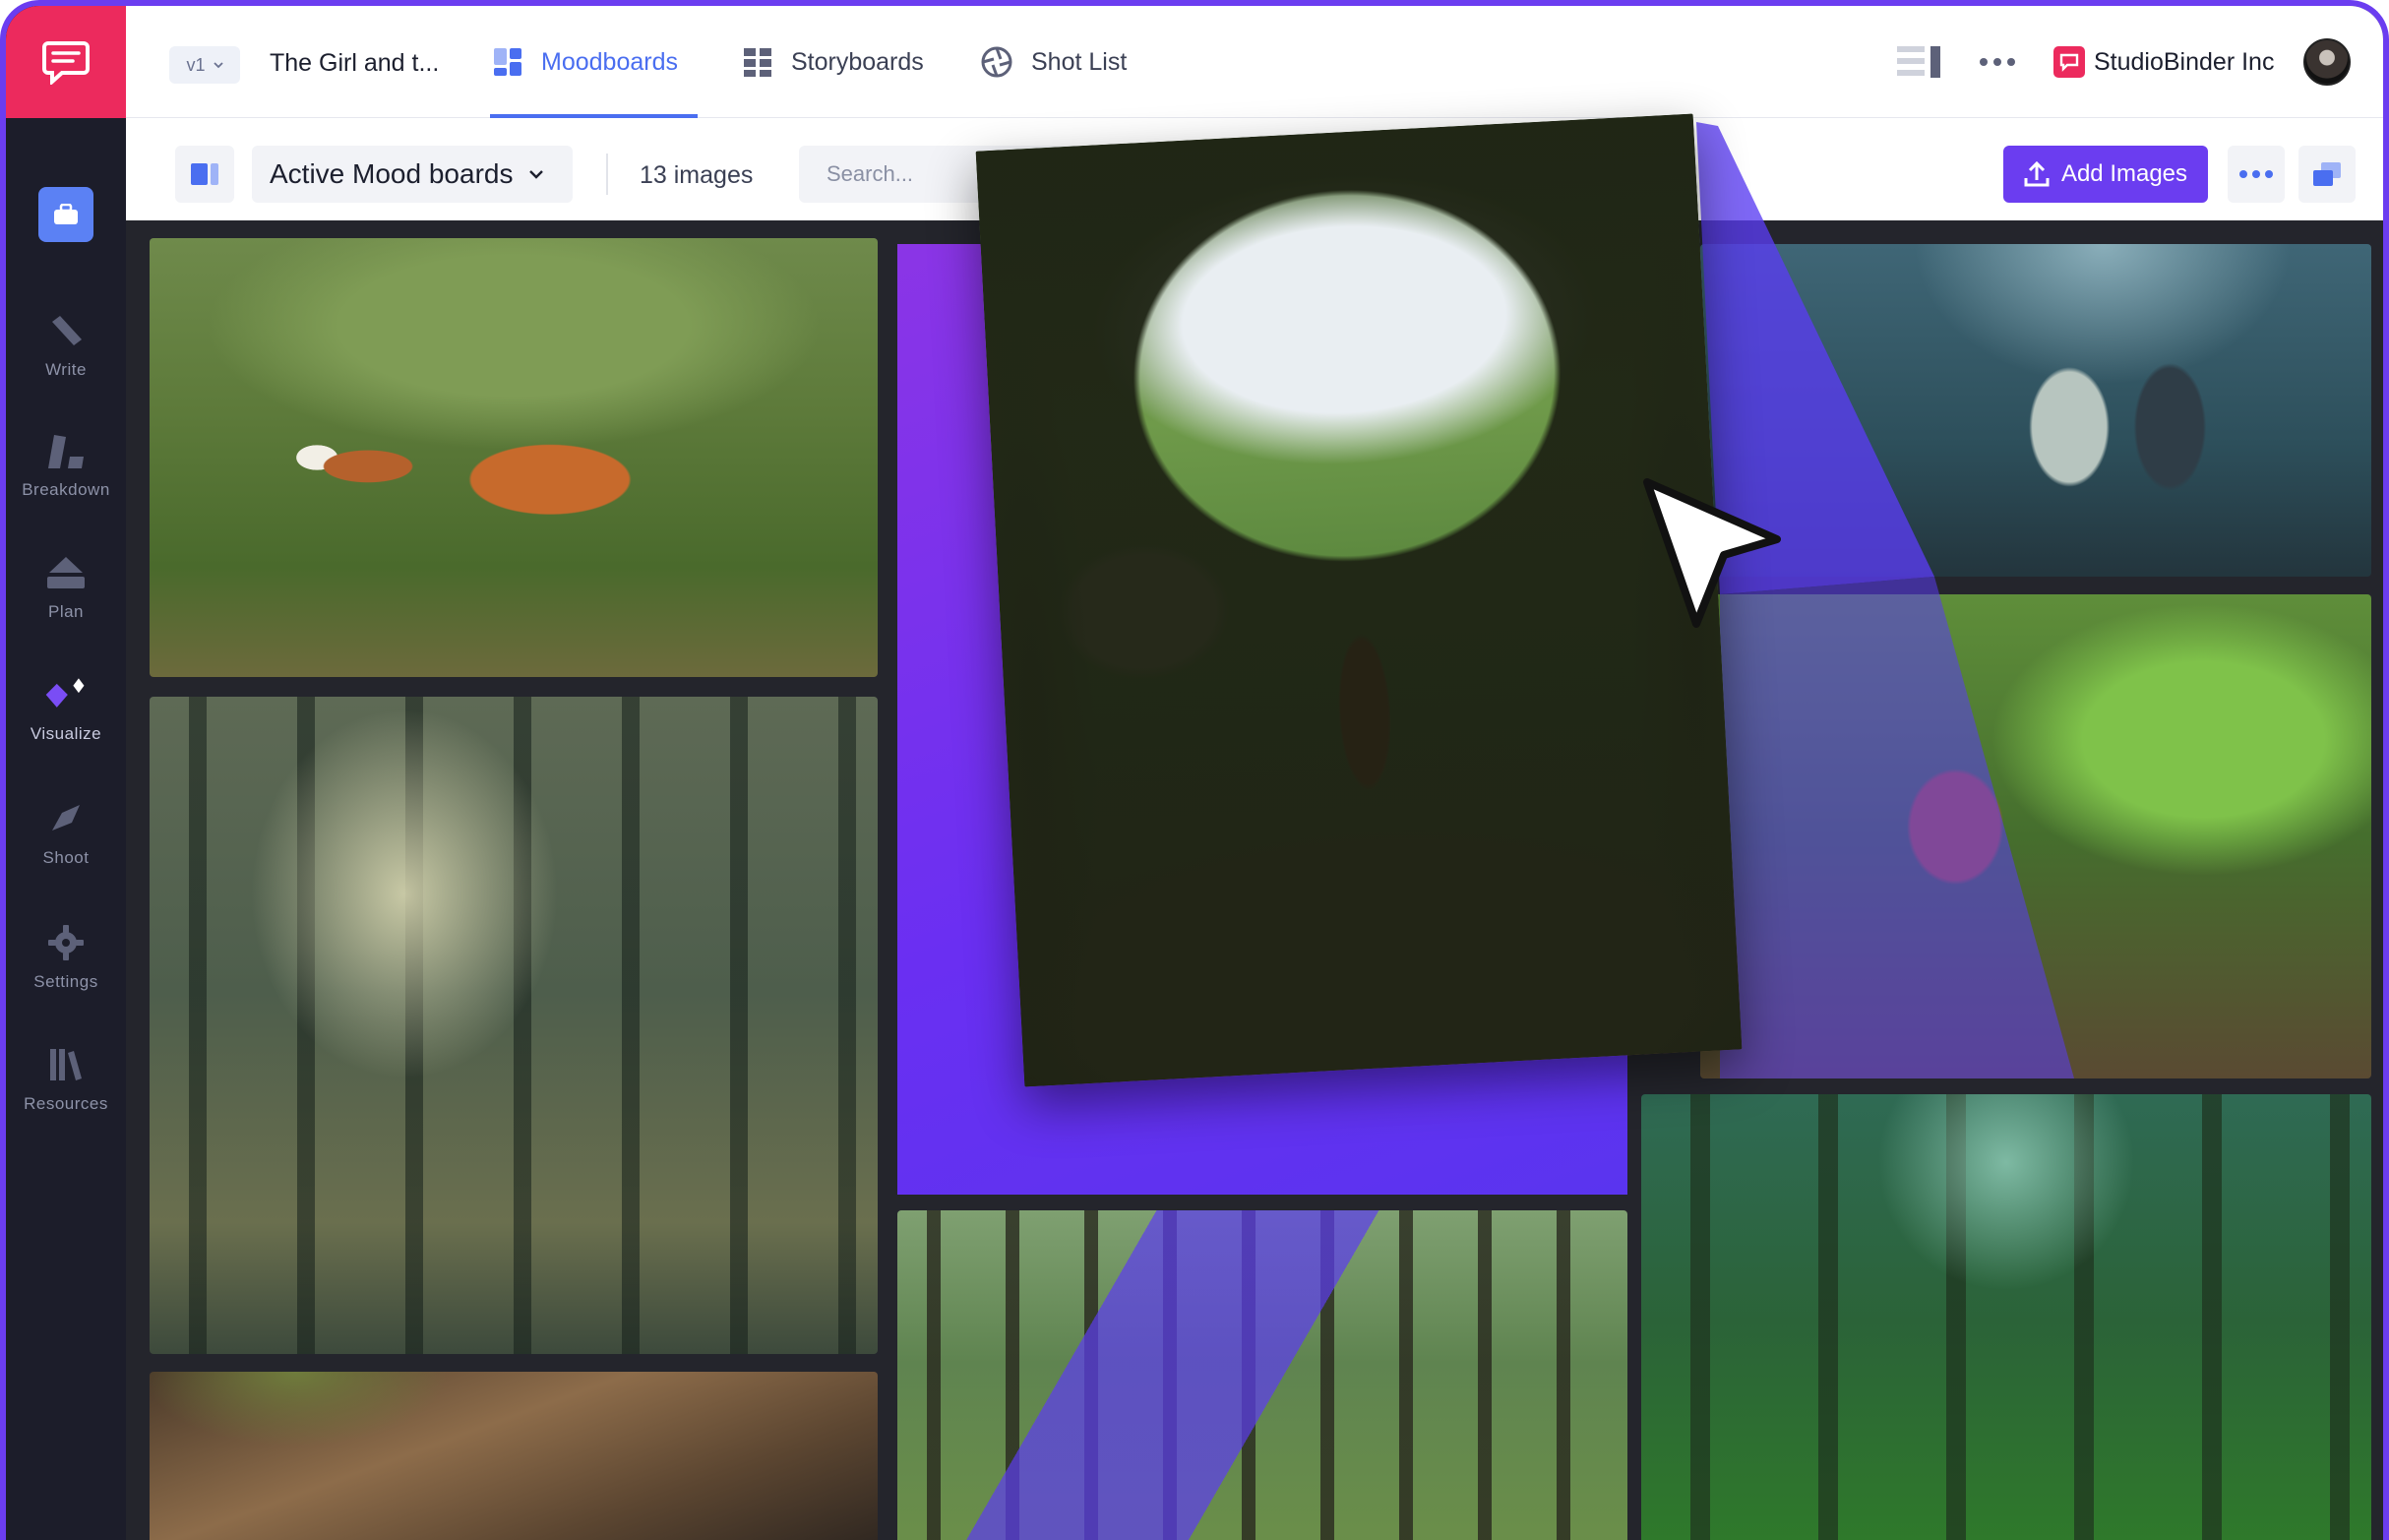 Image resolution: width=2389 pixels, height=1540 pixels. Describe the element at coordinates (66, 572) in the screenshot. I see `tent-icon` at that location.